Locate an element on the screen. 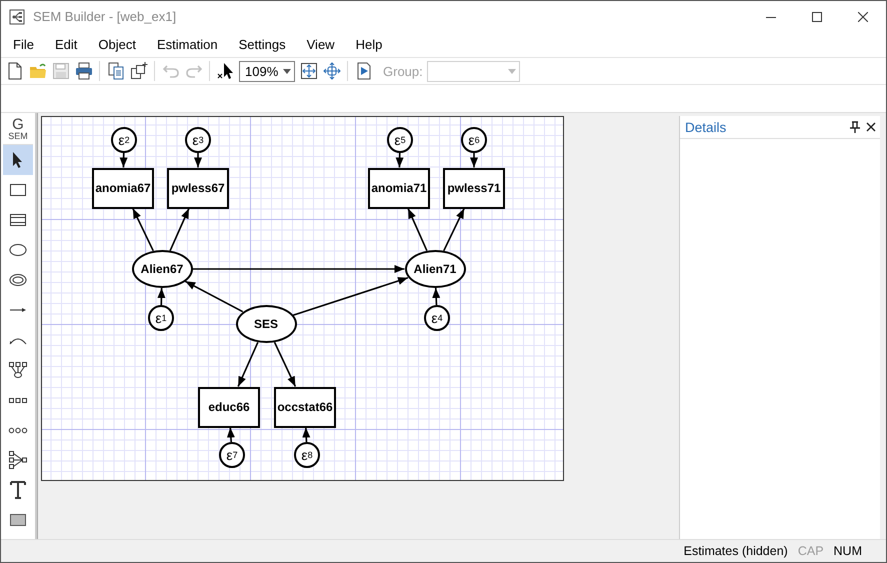  menu-item: Settings is located at coordinates (262, 44).